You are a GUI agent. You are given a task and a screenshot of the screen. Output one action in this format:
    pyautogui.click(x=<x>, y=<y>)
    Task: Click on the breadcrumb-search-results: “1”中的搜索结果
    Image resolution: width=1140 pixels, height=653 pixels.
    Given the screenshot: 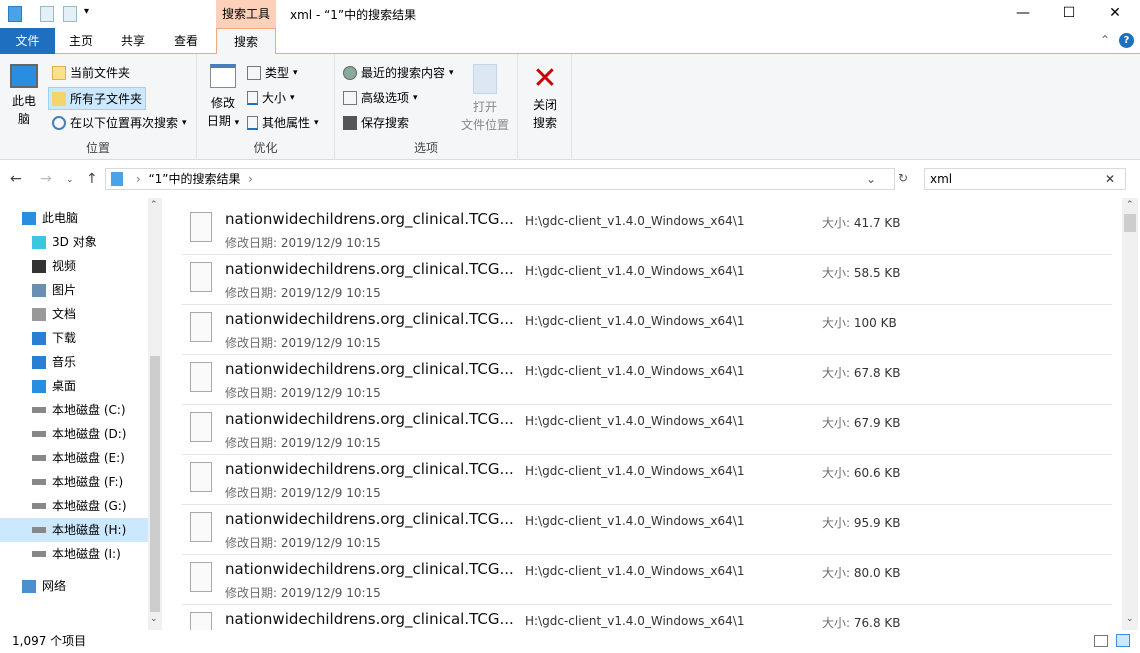 What is the action you would take?
    pyautogui.click(x=194, y=179)
    